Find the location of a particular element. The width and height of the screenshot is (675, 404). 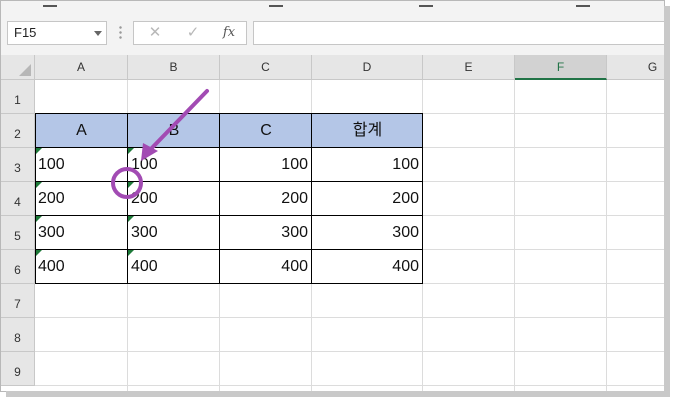

row-header-9: 9 is located at coordinates (18, 369).